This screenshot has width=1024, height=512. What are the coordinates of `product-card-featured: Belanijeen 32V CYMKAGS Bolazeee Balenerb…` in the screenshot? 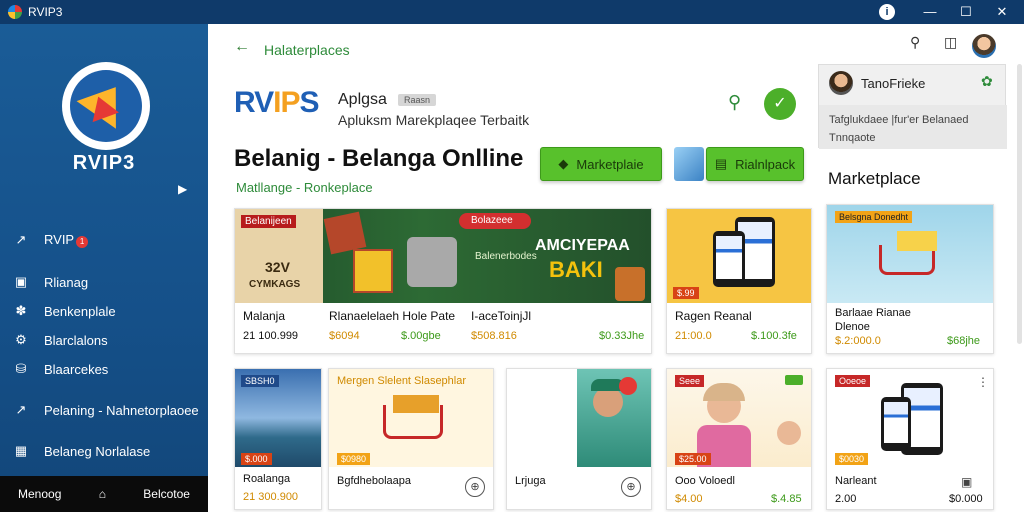 It's located at (443, 281).